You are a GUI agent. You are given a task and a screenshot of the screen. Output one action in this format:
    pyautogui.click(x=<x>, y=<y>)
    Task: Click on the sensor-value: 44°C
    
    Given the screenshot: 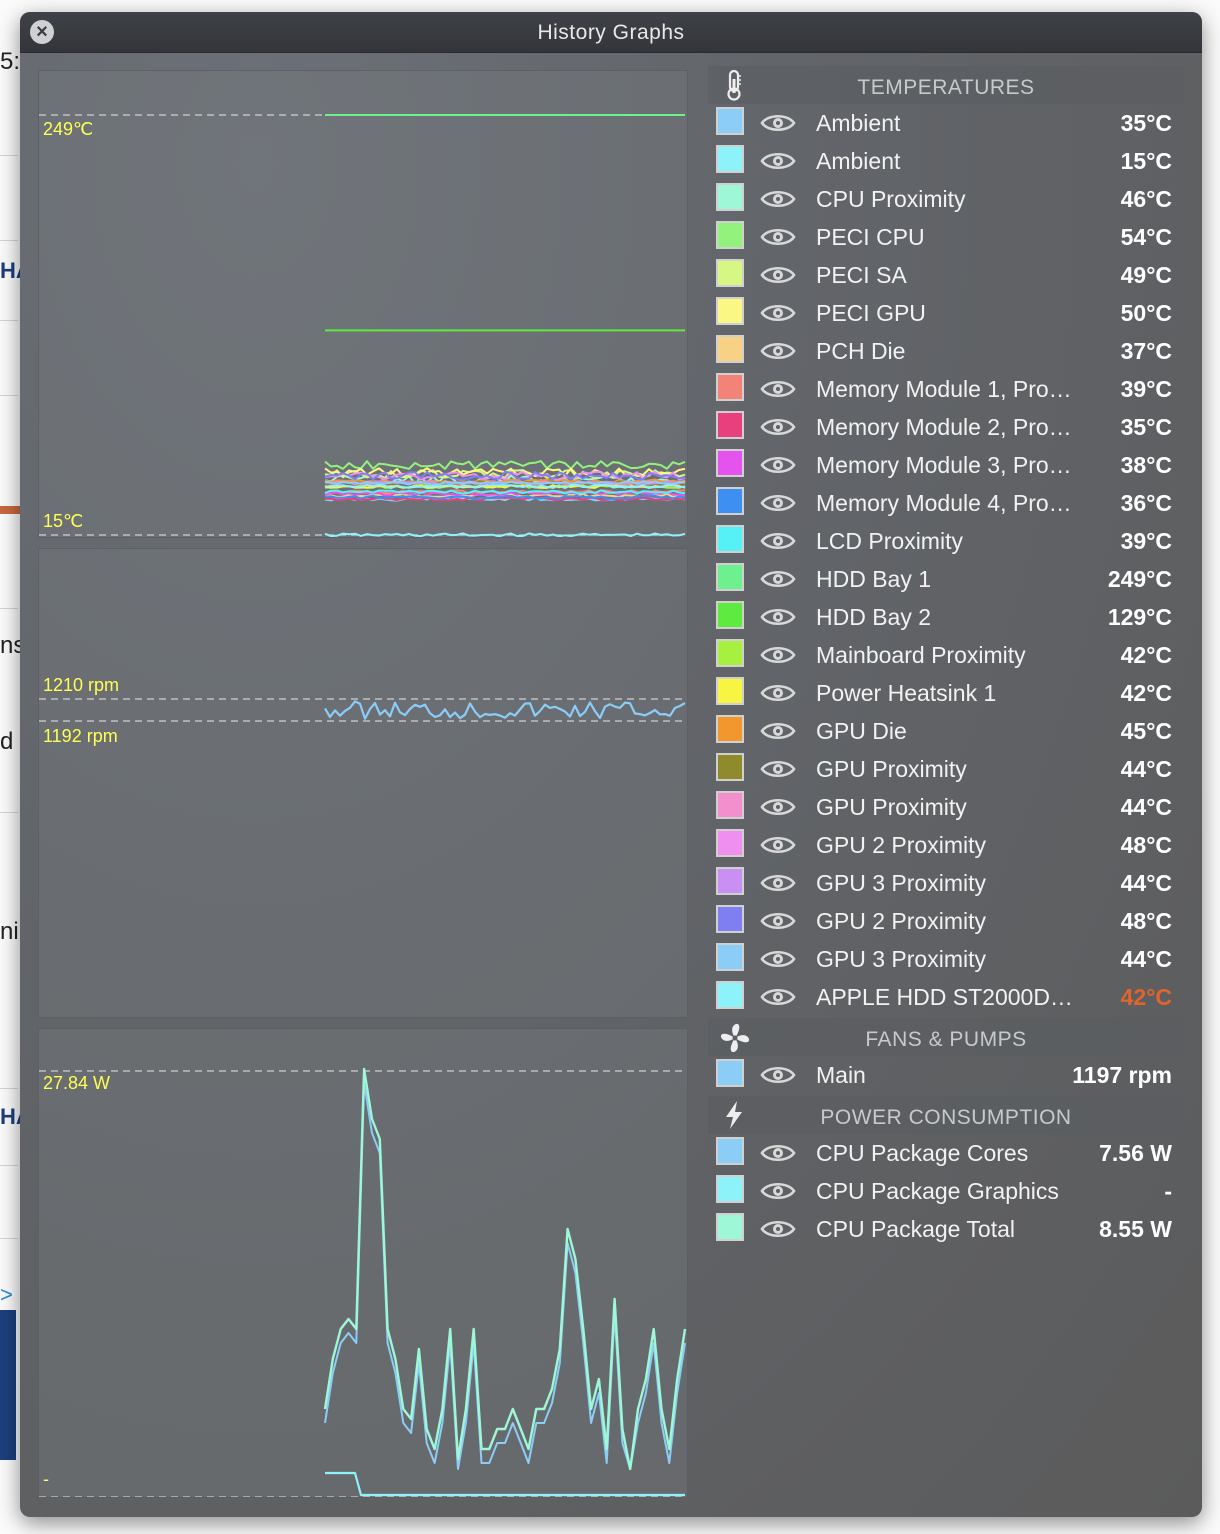 What is the action you would take?
    pyautogui.click(x=1146, y=807)
    